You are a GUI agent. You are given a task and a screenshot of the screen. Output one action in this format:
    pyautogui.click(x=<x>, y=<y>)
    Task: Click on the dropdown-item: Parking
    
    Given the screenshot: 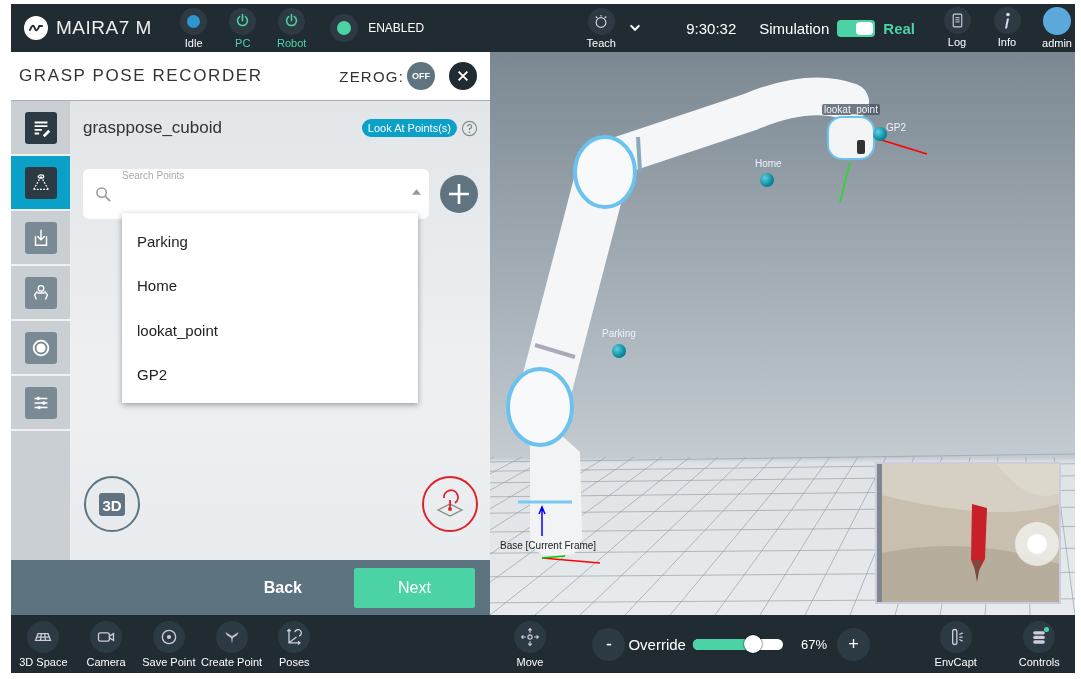 What is the action you would take?
    pyautogui.click(x=270, y=241)
    